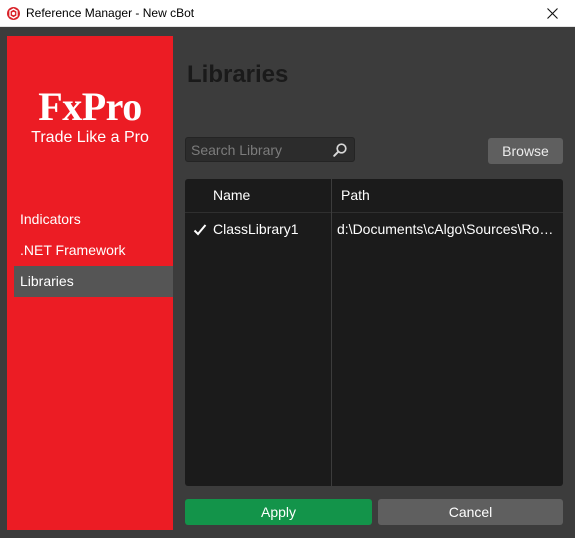  Describe the element at coordinates (200, 230) in the screenshot. I see `checkbox-checked-icon` at that location.